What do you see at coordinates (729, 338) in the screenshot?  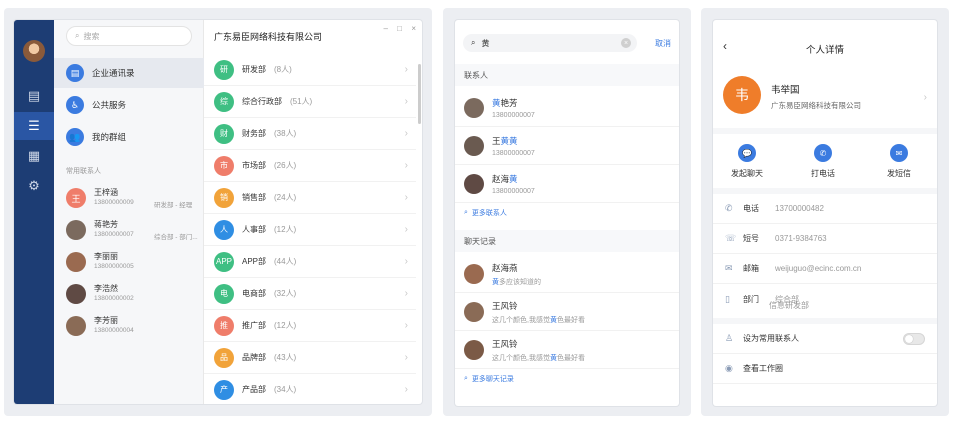 I see `user-plus-icon: ♙` at bounding box center [729, 338].